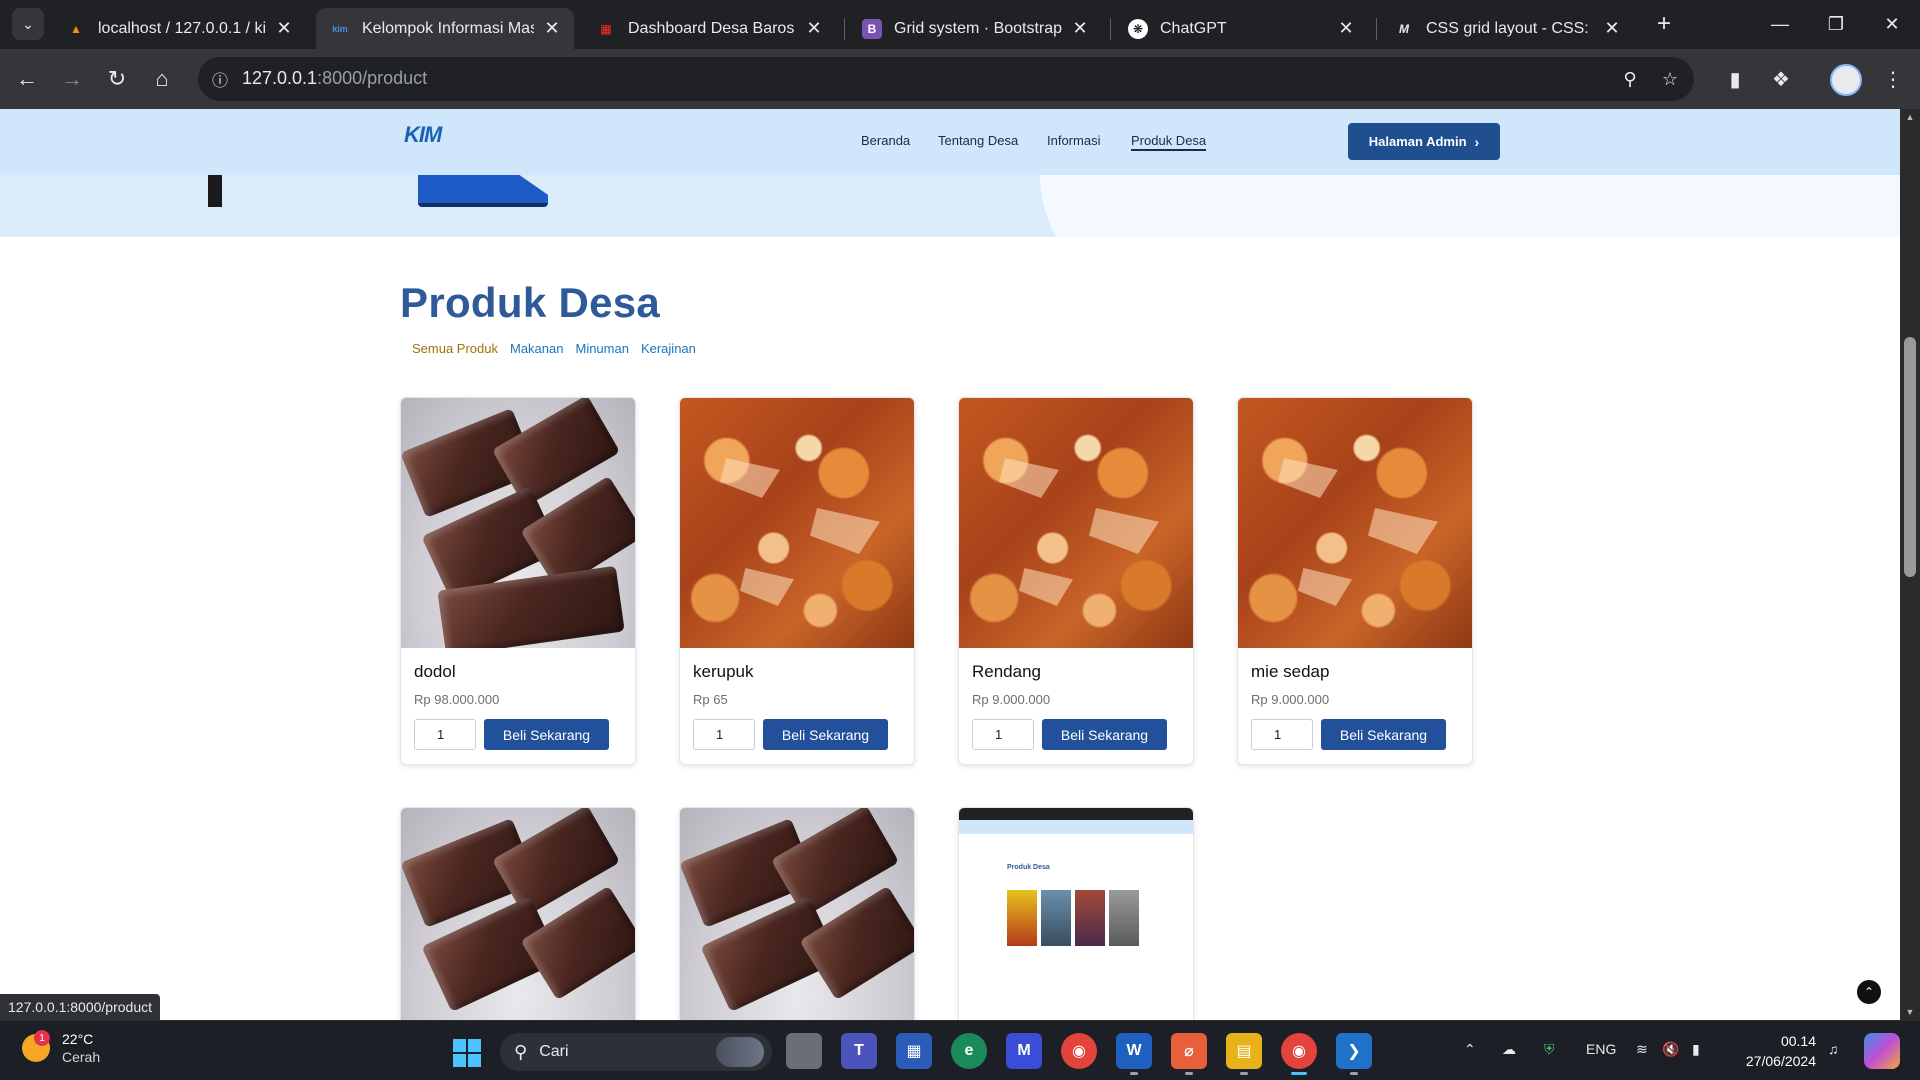  I want to click on tab-title: Dashboard Desa Baros, so click(711, 28).